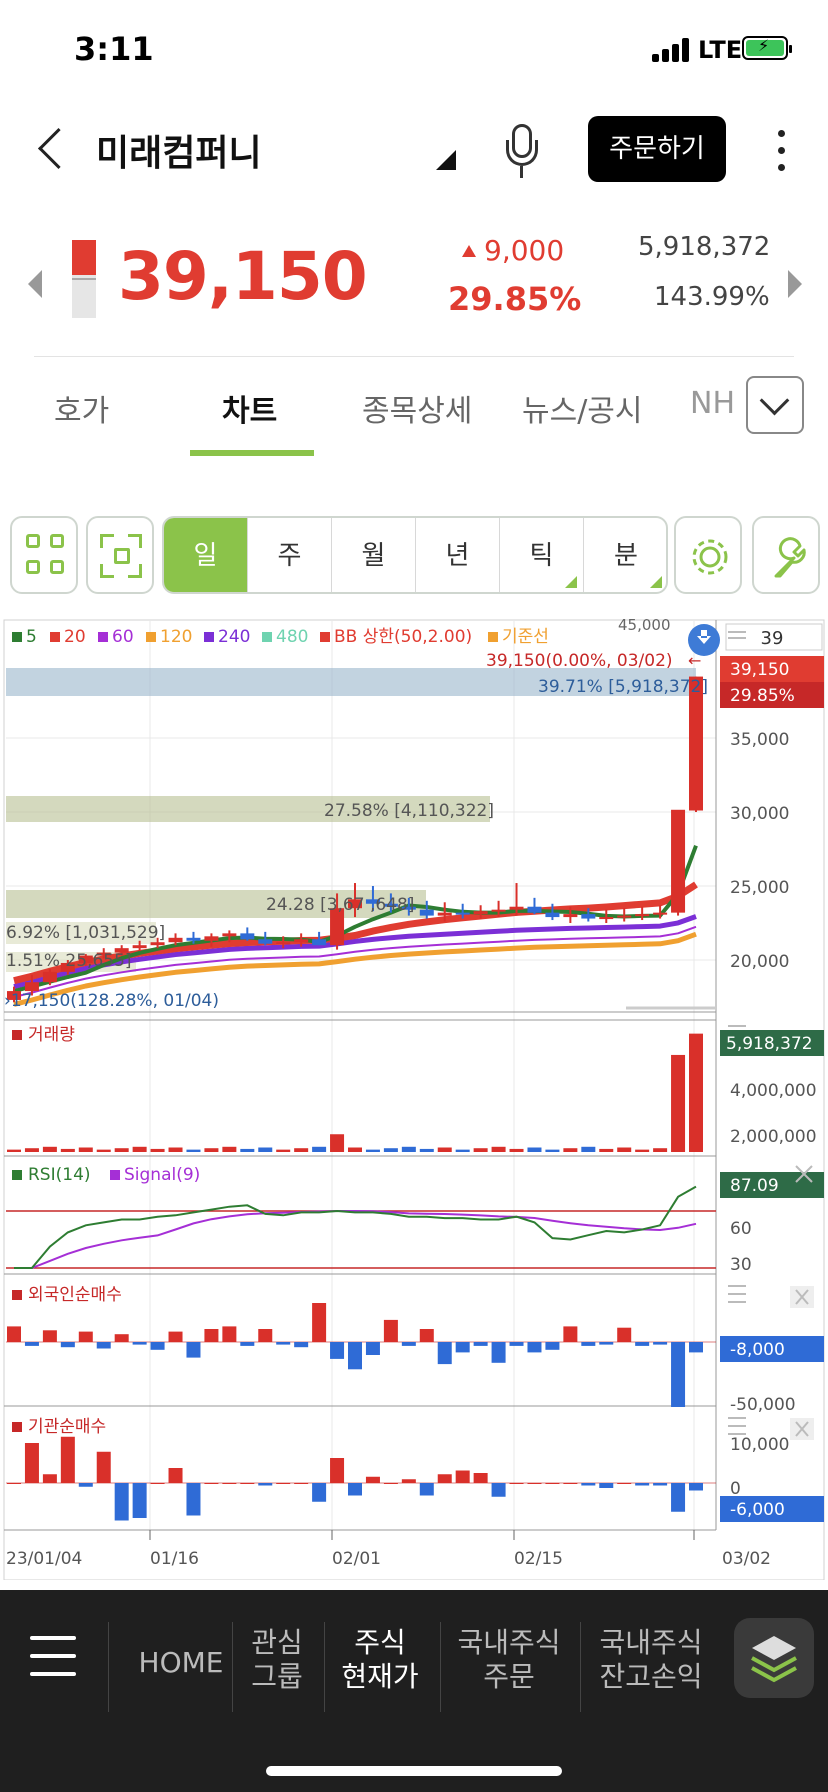  Describe the element at coordinates (417, 408) in the screenshot. I see `tab-stock-detail: 종목상세` at that location.